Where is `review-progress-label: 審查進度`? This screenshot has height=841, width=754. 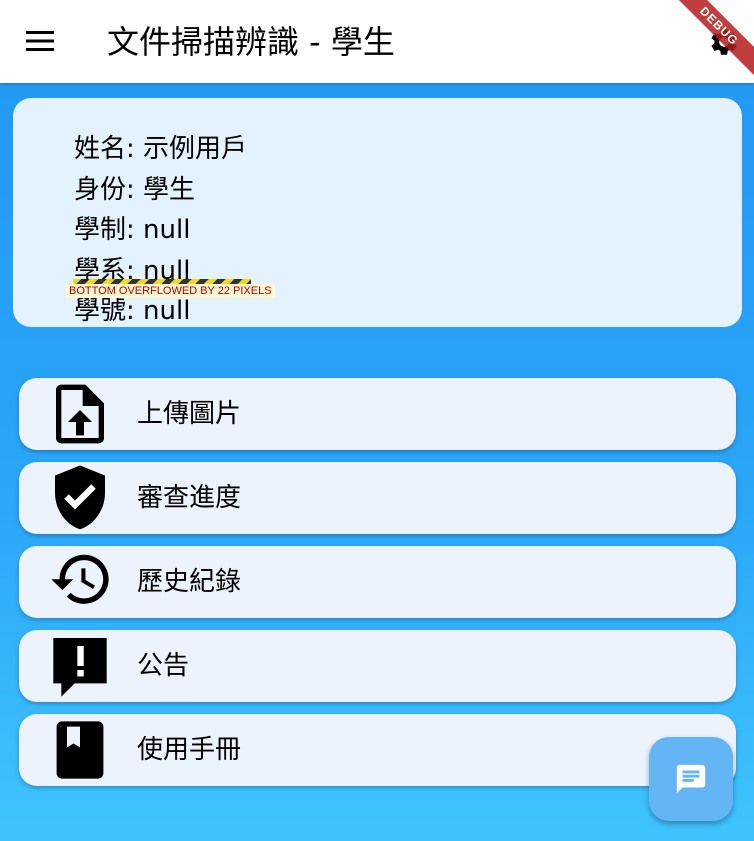 review-progress-label: 審查進度 is located at coordinates (189, 498).